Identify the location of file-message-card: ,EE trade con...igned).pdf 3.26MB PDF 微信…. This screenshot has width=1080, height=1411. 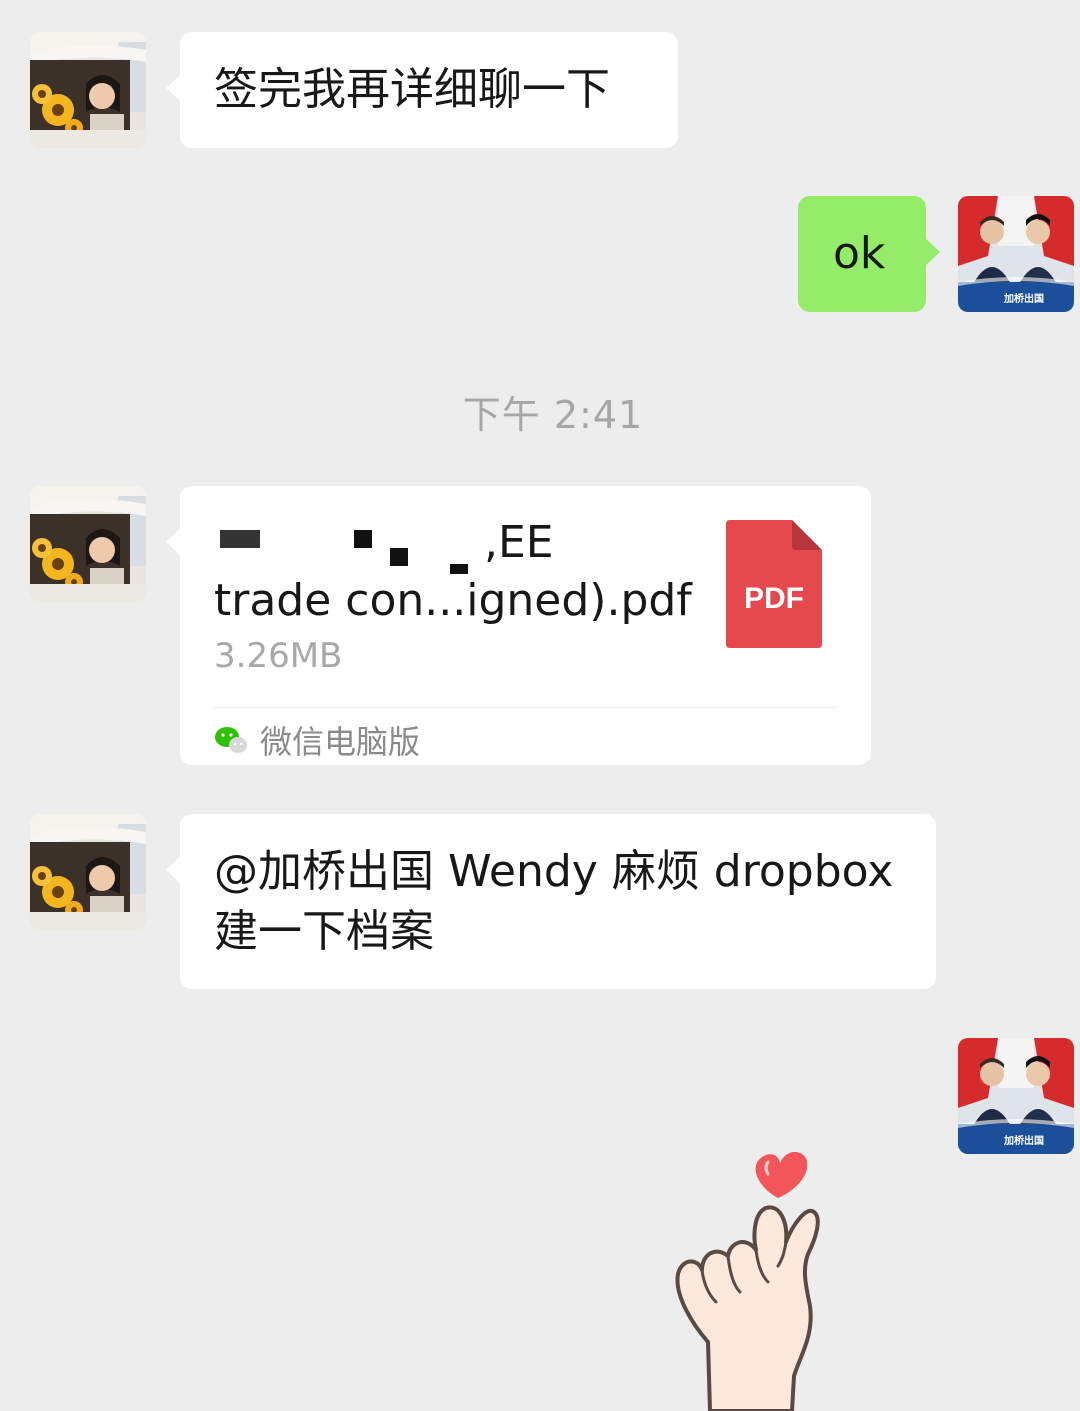
(518, 625).